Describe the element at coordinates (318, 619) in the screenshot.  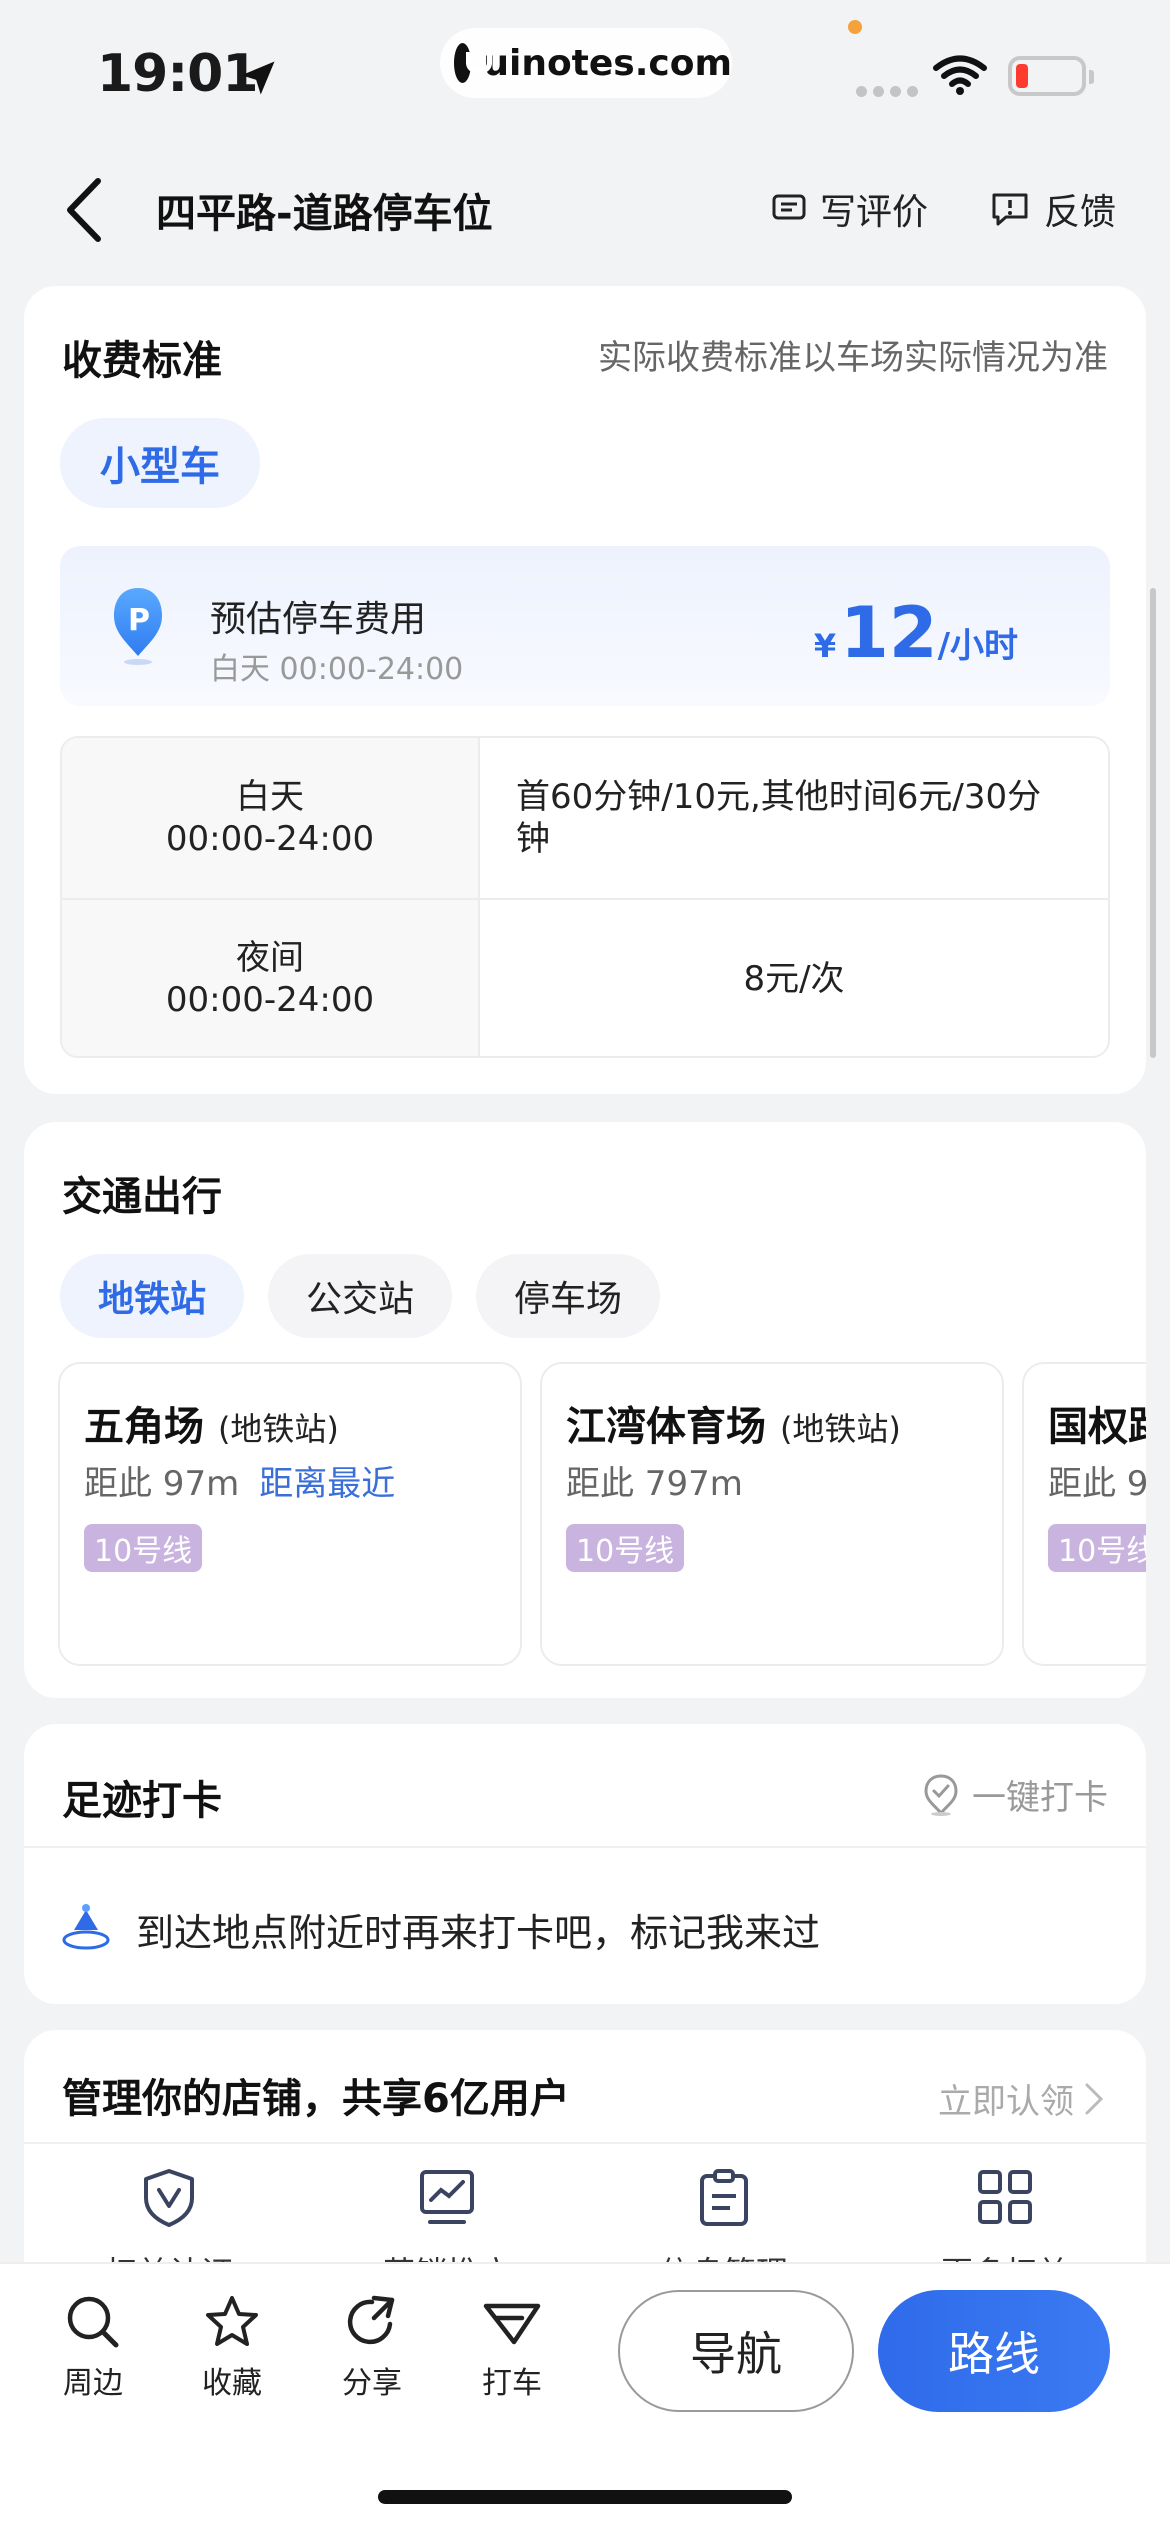
I see `estimate-label: 预估停车费用` at that location.